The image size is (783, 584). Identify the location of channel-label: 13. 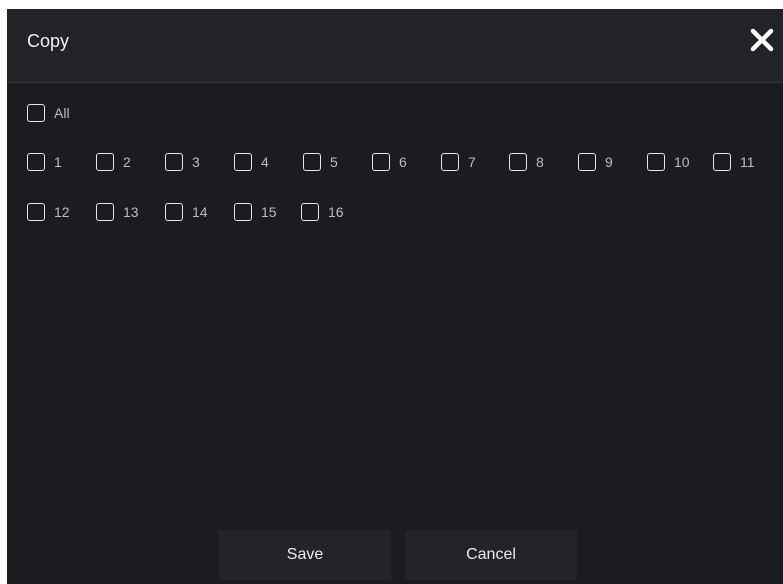
(131, 212).